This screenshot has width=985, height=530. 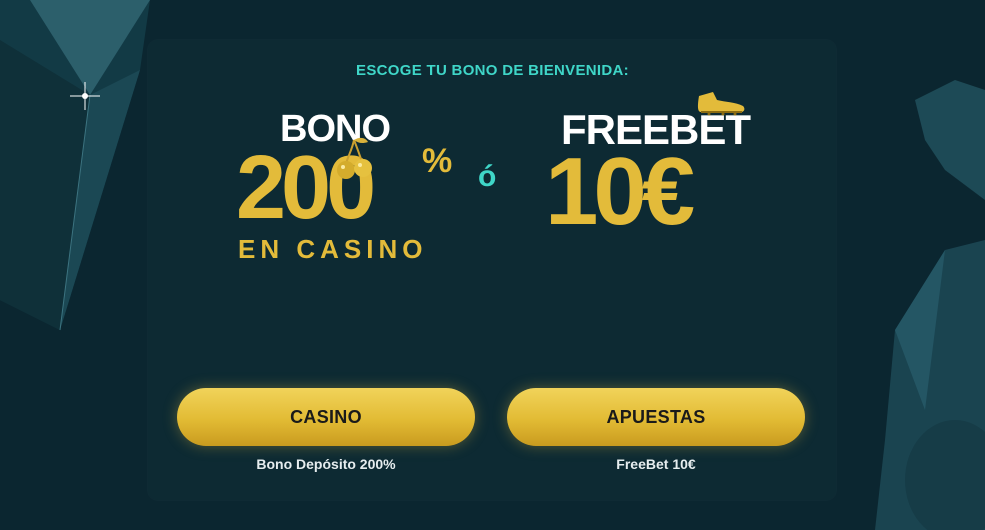 I want to click on bets-button: APUESTAS, so click(x=656, y=417).